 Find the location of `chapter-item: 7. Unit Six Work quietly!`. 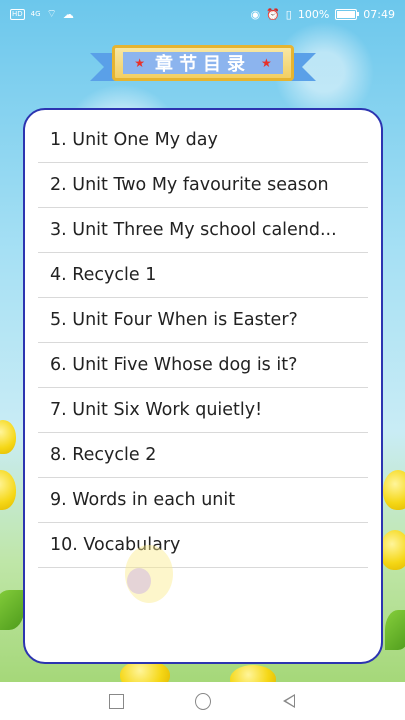

chapter-item: 7. Unit Six Work quietly! is located at coordinates (203, 410).